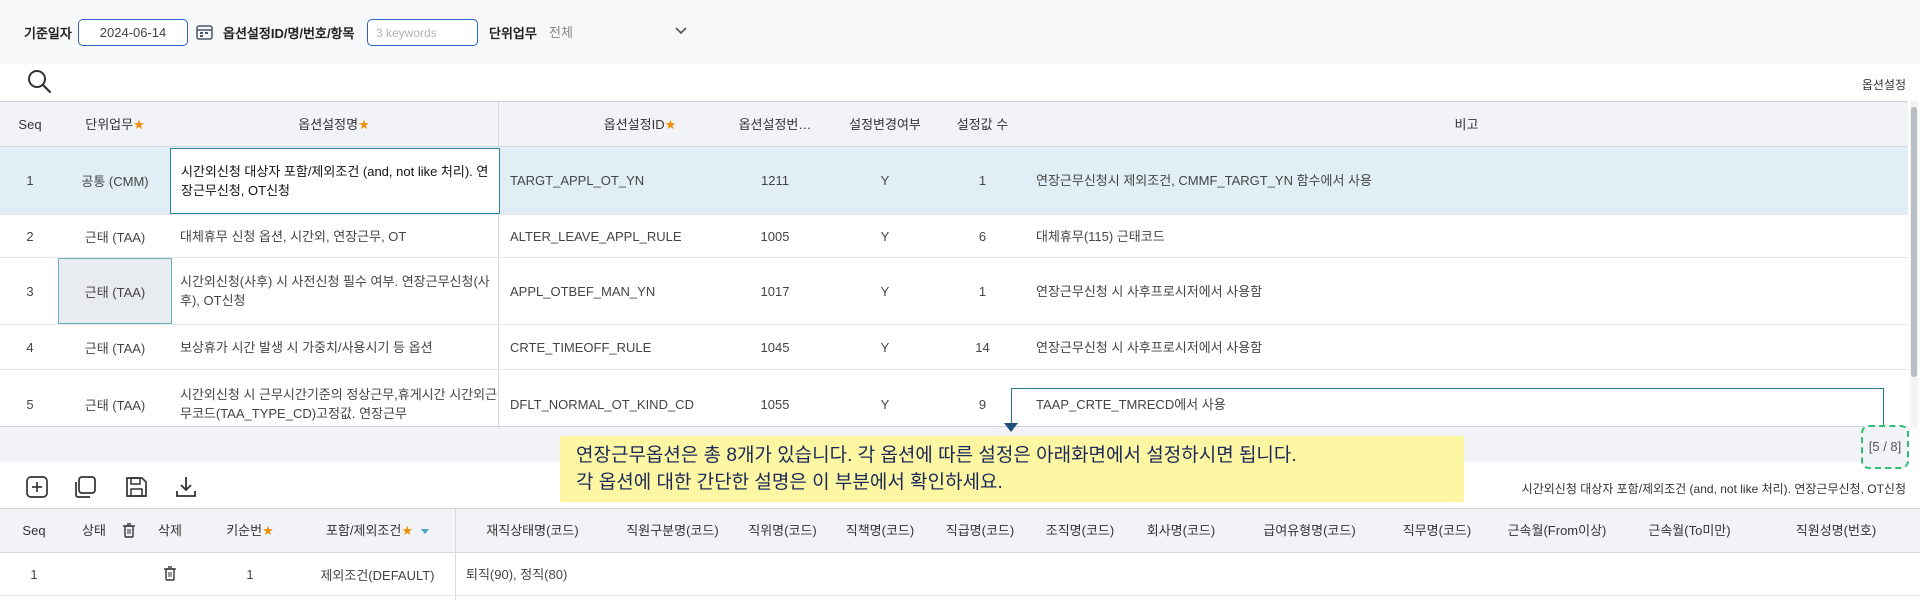  What do you see at coordinates (1557, 531) in the screenshot?
I see `col-header-tenure-from: 근속월(From이상)` at bounding box center [1557, 531].